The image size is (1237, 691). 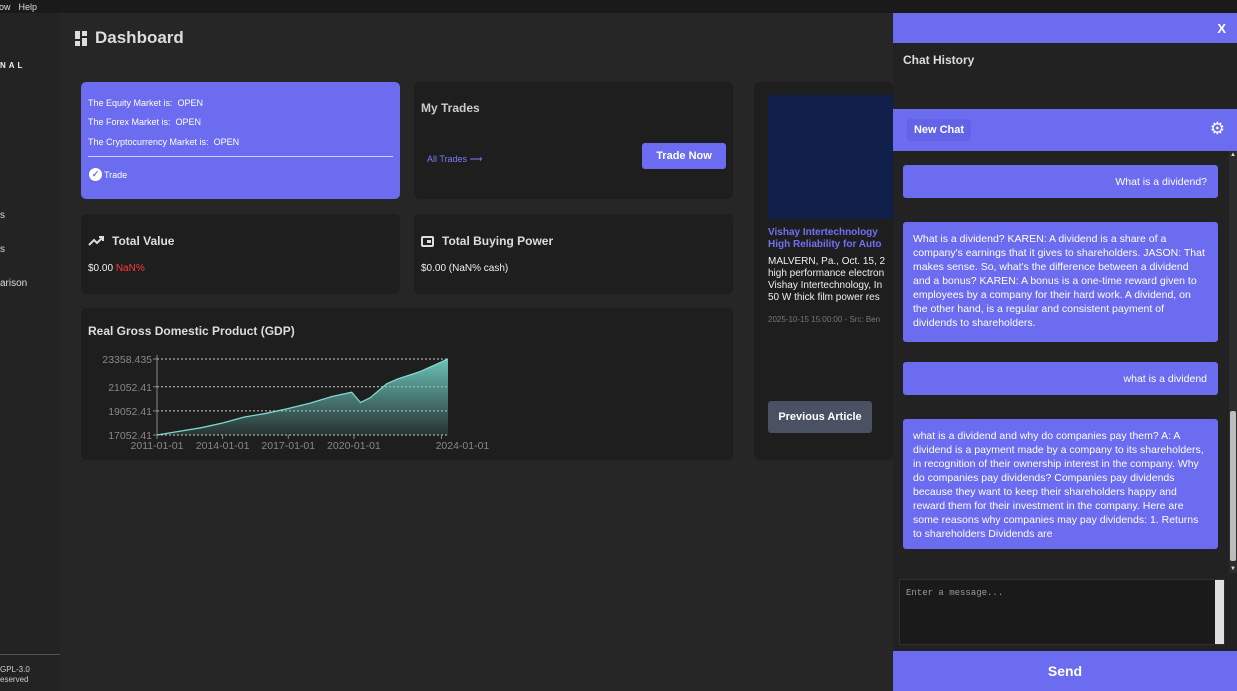 What do you see at coordinates (2, 249) in the screenshot?
I see `sidebar-item-2: s` at bounding box center [2, 249].